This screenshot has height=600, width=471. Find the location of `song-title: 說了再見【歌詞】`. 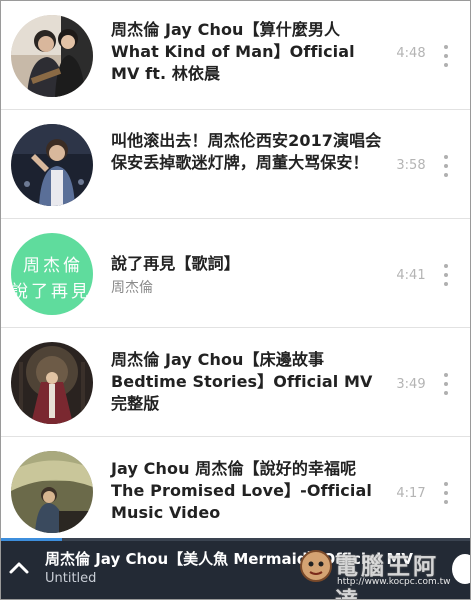

song-title: 說了再見【歌詞】 is located at coordinates (247, 264).